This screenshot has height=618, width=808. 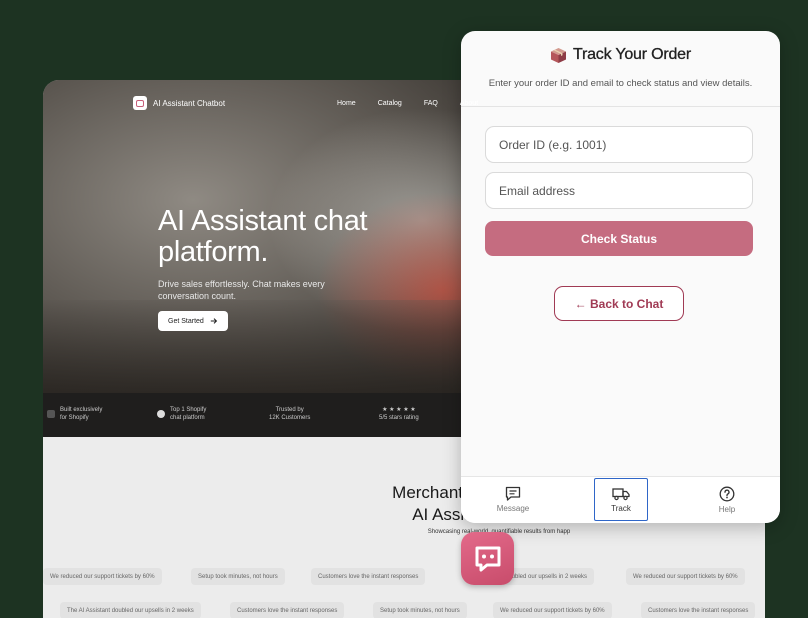 I want to click on get-started-button: Get Started, so click(x=193, y=321).